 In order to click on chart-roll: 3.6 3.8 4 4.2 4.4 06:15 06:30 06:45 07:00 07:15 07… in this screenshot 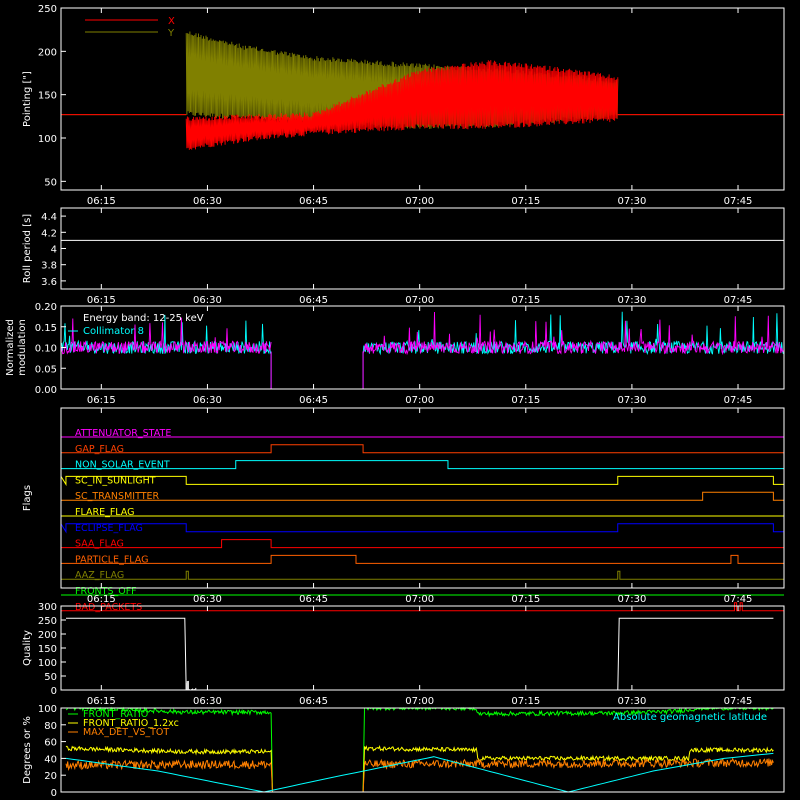, I will do `click(403, 256)`.